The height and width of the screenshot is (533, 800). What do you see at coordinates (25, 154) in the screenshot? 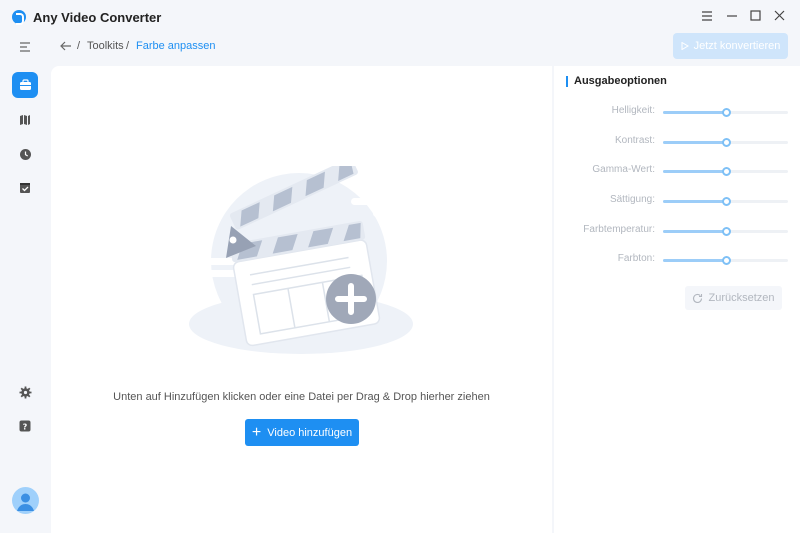
I see `history-icon` at bounding box center [25, 154].